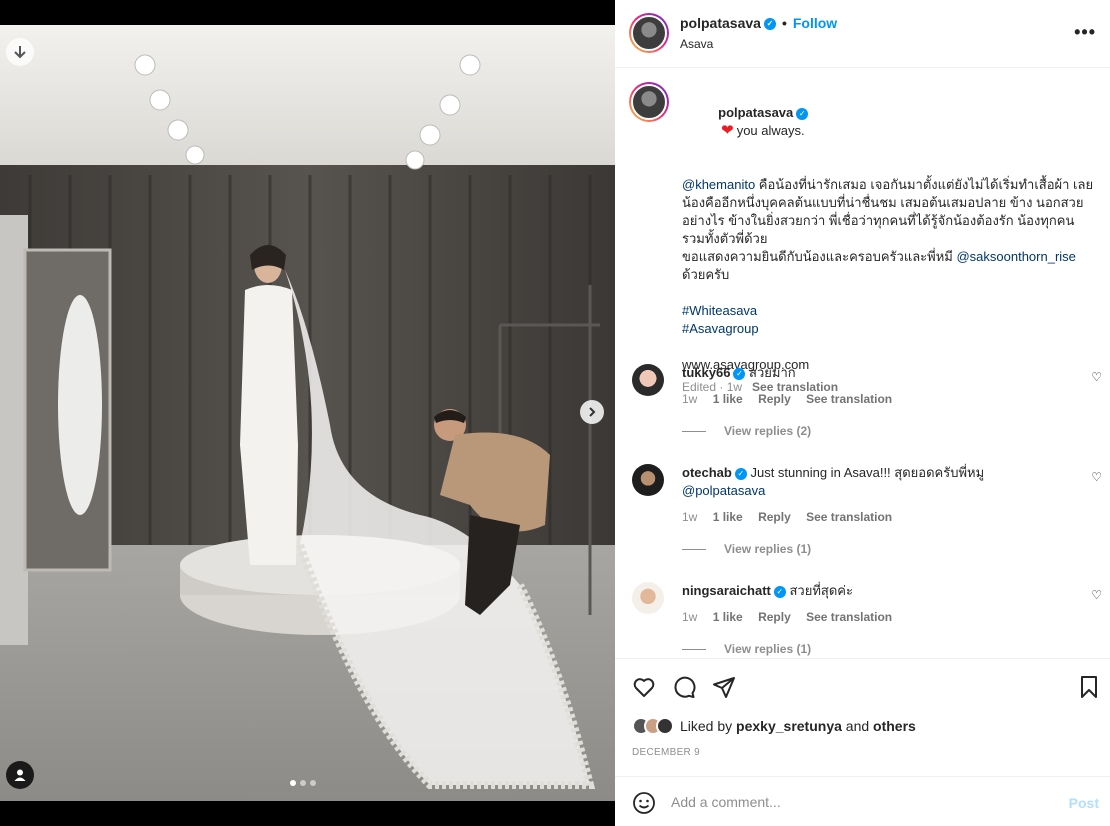 The height and width of the screenshot is (826, 1110). I want to click on comment-input, so click(851, 802).